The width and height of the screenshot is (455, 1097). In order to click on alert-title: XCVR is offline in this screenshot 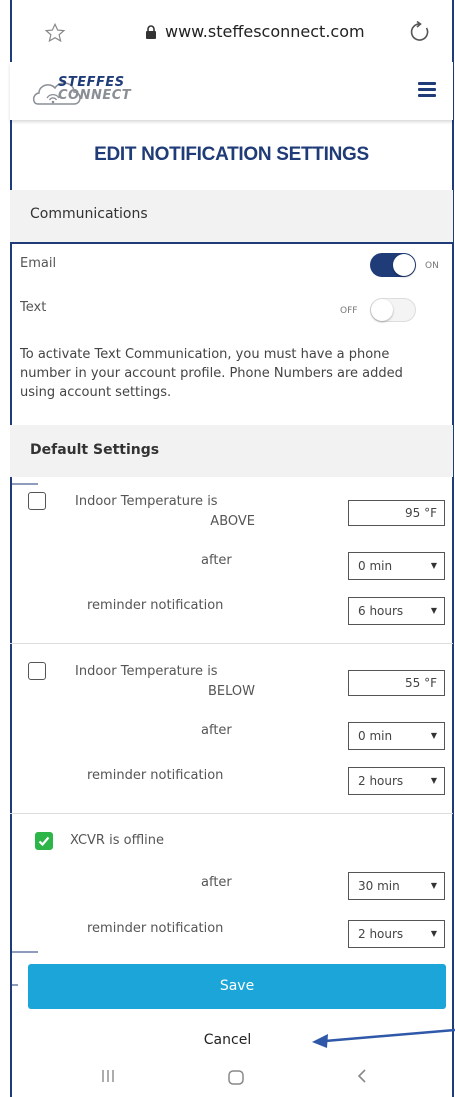, I will do `click(117, 840)`.